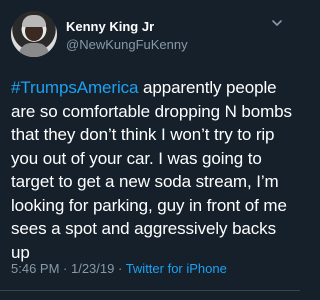 This screenshot has width=320, height=300. Describe the element at coordinates (34, 50) in the screenshot. I see `avatar-shirt` at that location.